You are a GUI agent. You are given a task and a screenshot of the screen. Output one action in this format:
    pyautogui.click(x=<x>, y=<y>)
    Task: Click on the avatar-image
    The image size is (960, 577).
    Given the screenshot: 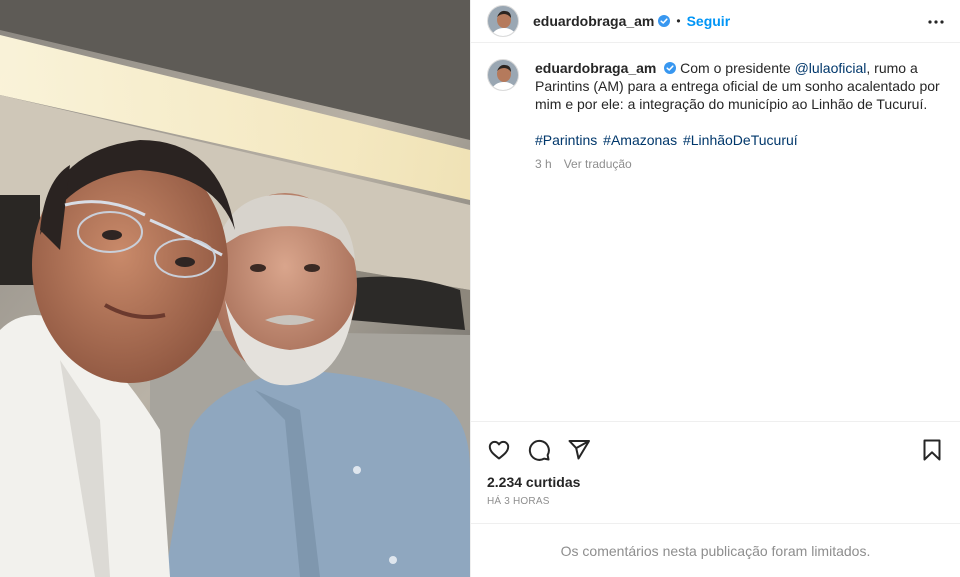 What is the action you would take?
    pyautogui.click(x=503, y=21)
    